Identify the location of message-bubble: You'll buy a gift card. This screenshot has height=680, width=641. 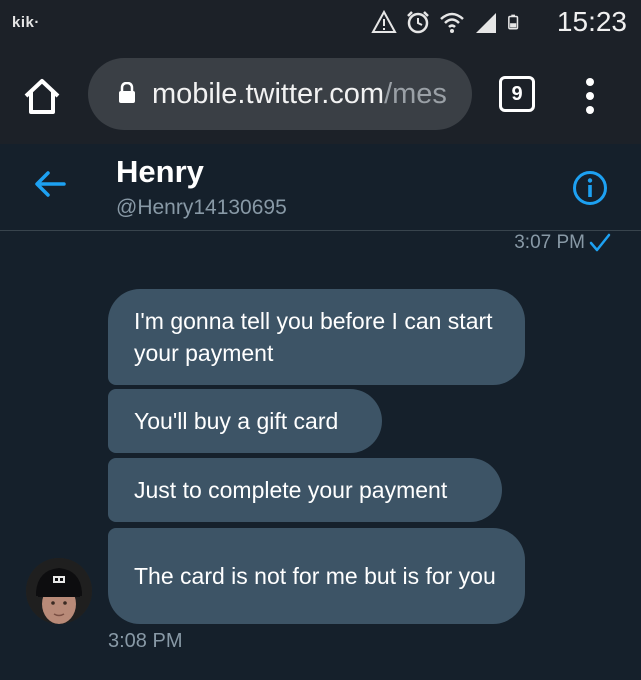
(245, 421).